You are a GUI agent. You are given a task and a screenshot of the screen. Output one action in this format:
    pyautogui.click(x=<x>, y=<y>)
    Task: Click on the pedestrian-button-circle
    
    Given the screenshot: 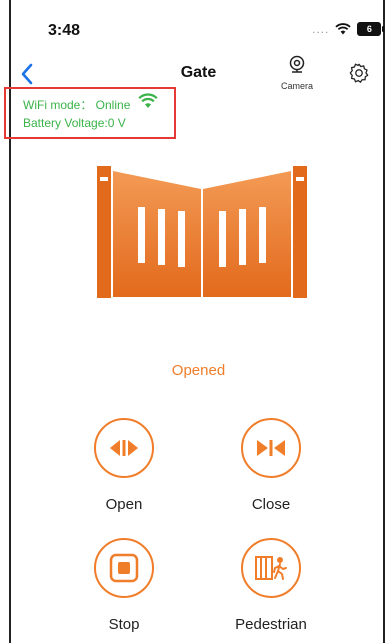 What is the action you would take?
    pyautogui.click(x=271, y=568)
    